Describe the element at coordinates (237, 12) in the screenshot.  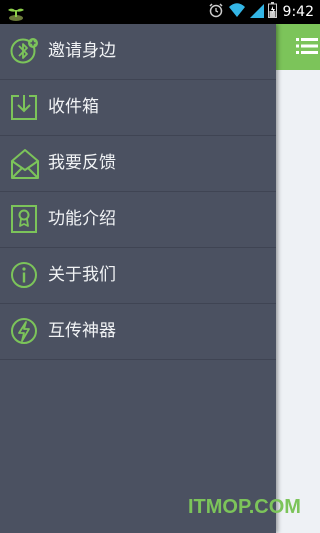
I see `wifi-icon` at that location.